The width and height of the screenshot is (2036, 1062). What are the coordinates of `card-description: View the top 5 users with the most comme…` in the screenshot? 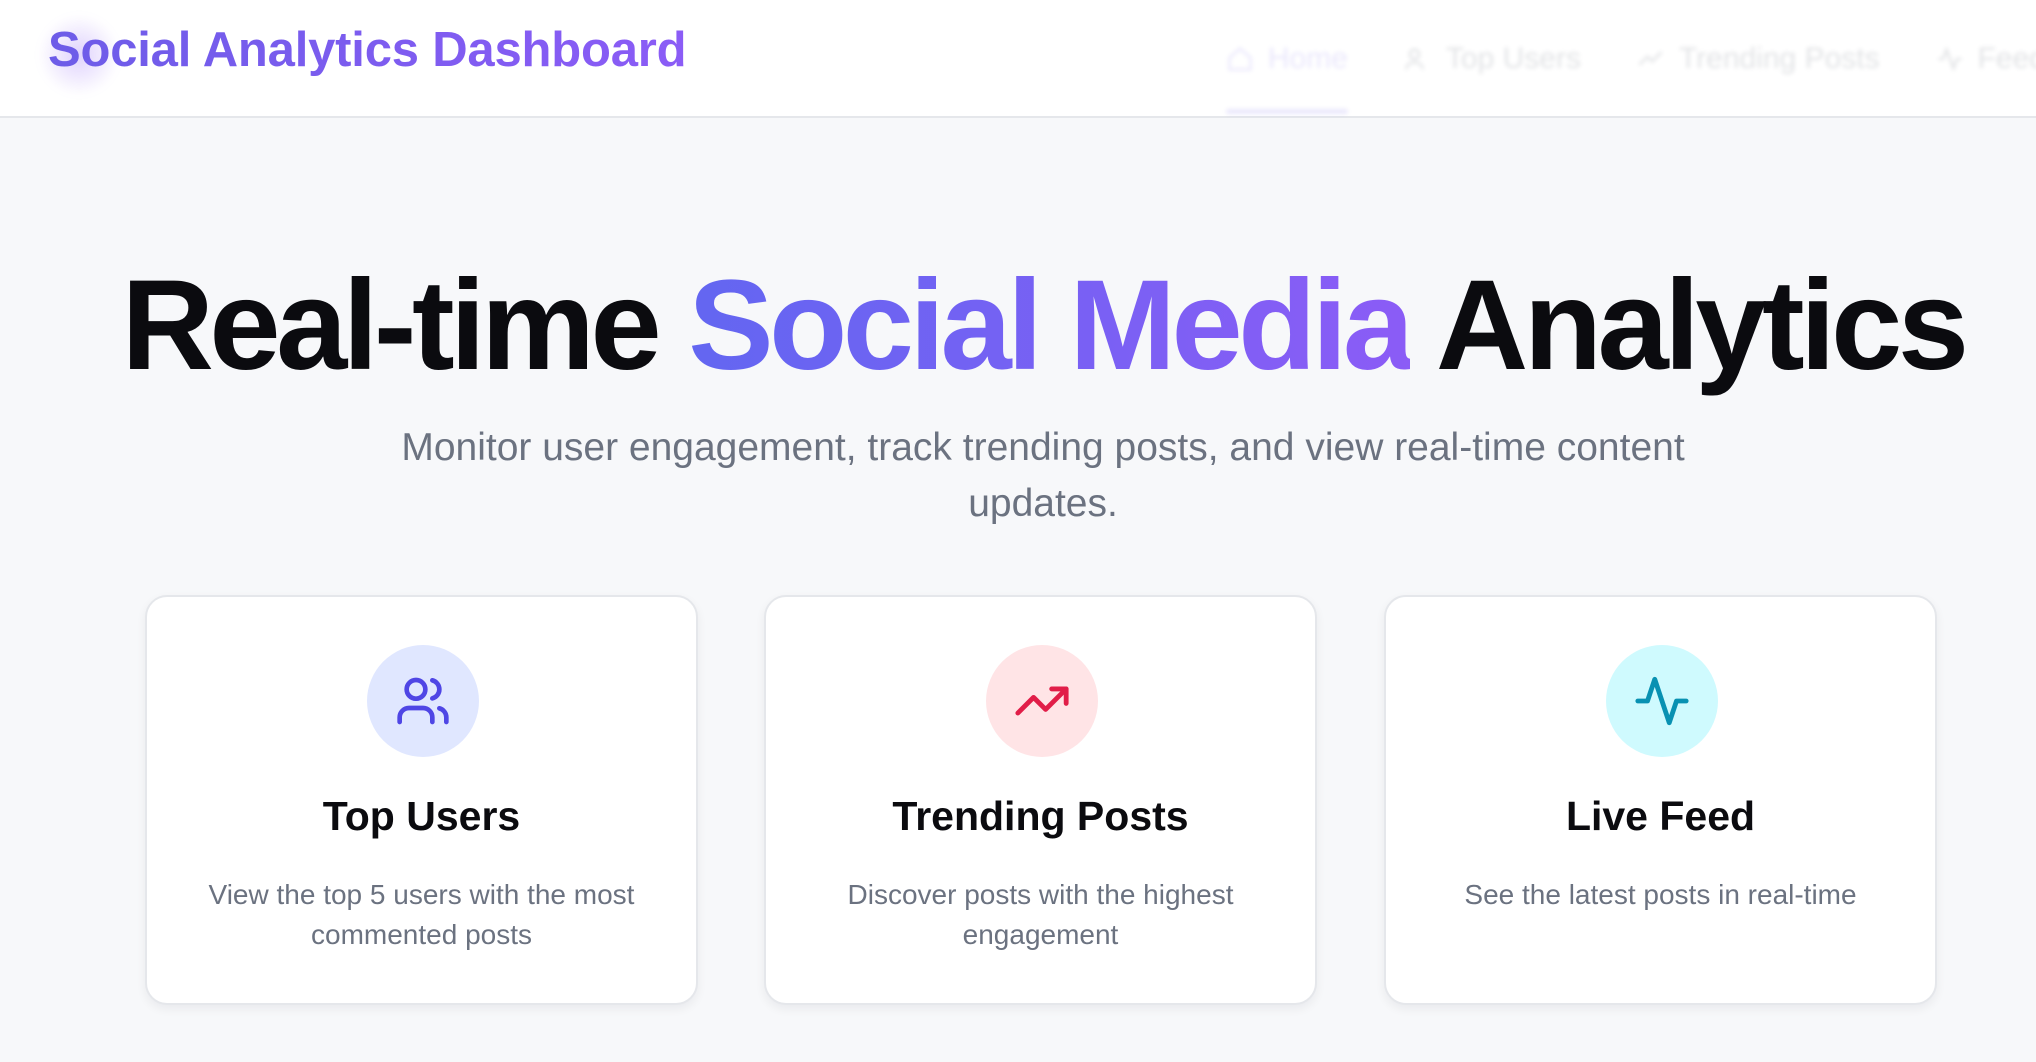 It's located at (421, 914).